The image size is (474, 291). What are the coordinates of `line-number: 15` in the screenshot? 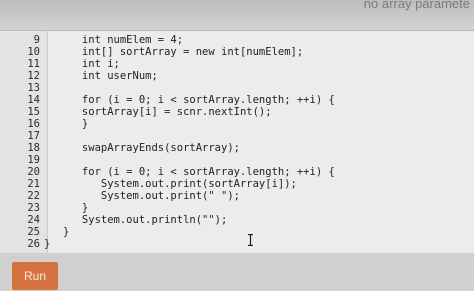 It's located at (33, 112).